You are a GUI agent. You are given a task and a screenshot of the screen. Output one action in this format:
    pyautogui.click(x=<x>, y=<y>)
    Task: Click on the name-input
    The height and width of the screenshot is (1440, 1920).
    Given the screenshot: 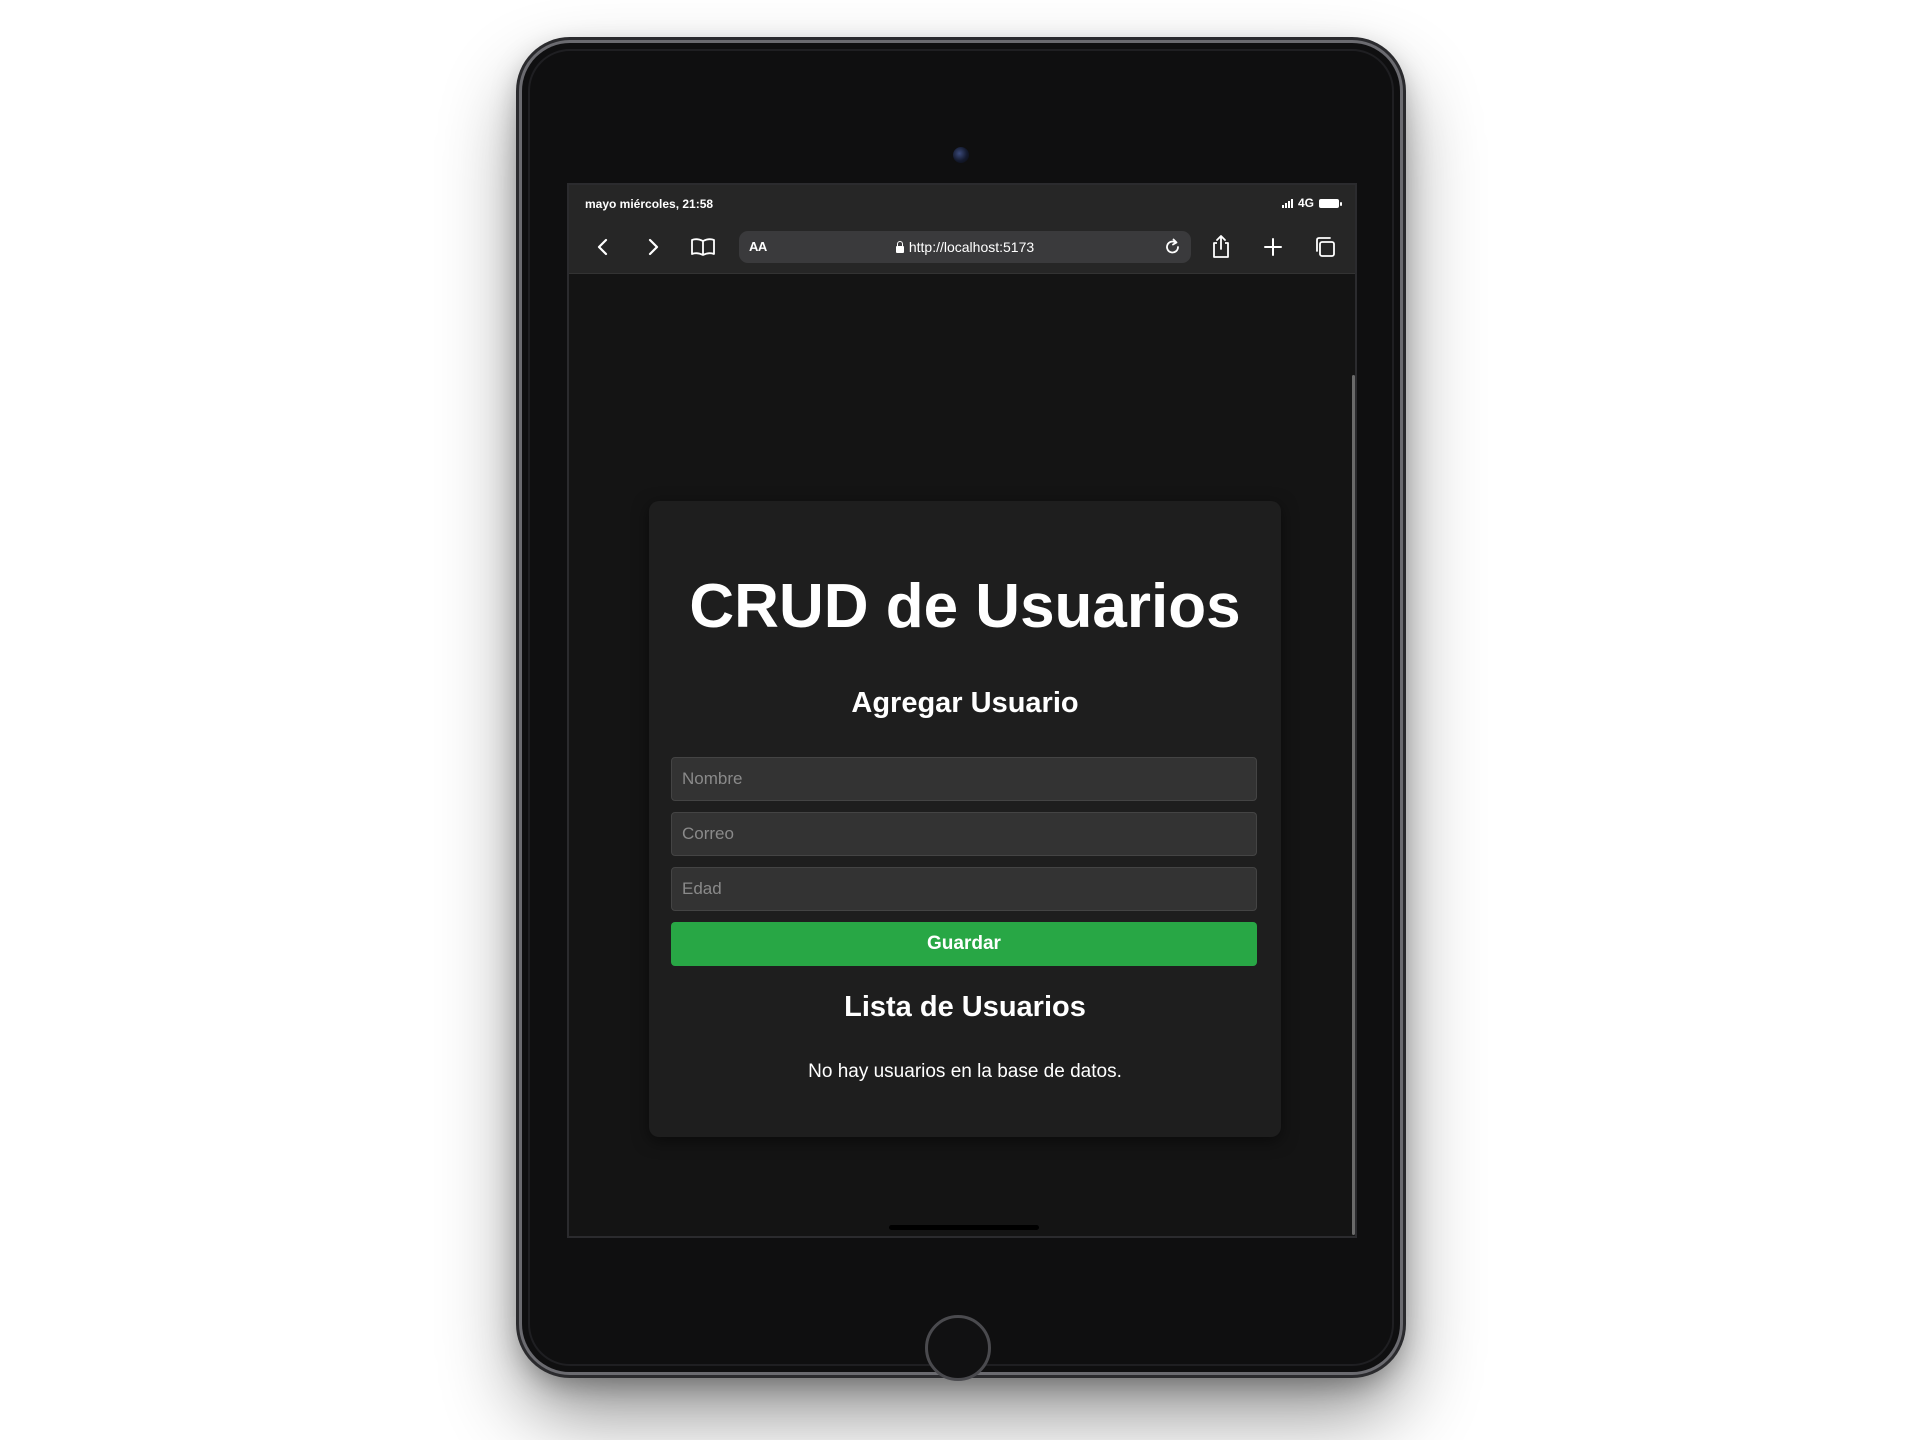 What is the action you would take?
    pyautogui.click(x=964, y=779)
    